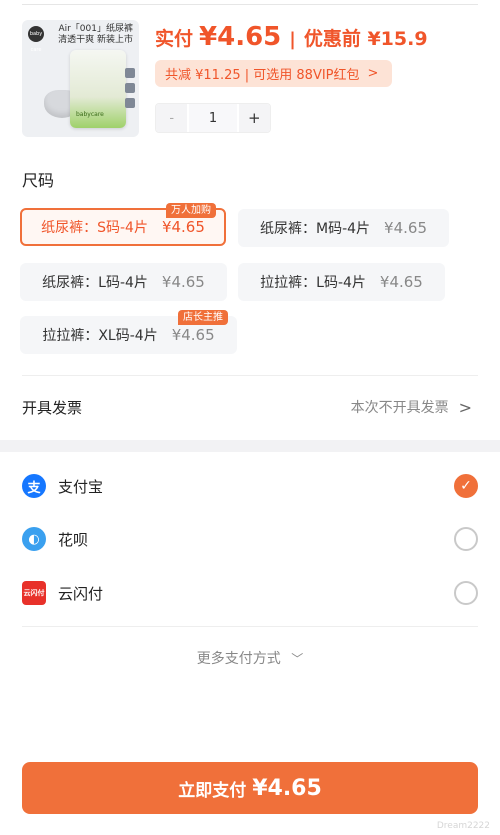 The height and width of the screenshot is (835, 500). What do you see at coordinates (238, 659) in the screenshot?
I see `more-payment-methods-label: 更多支付方式` at bounding box center [238, 659].